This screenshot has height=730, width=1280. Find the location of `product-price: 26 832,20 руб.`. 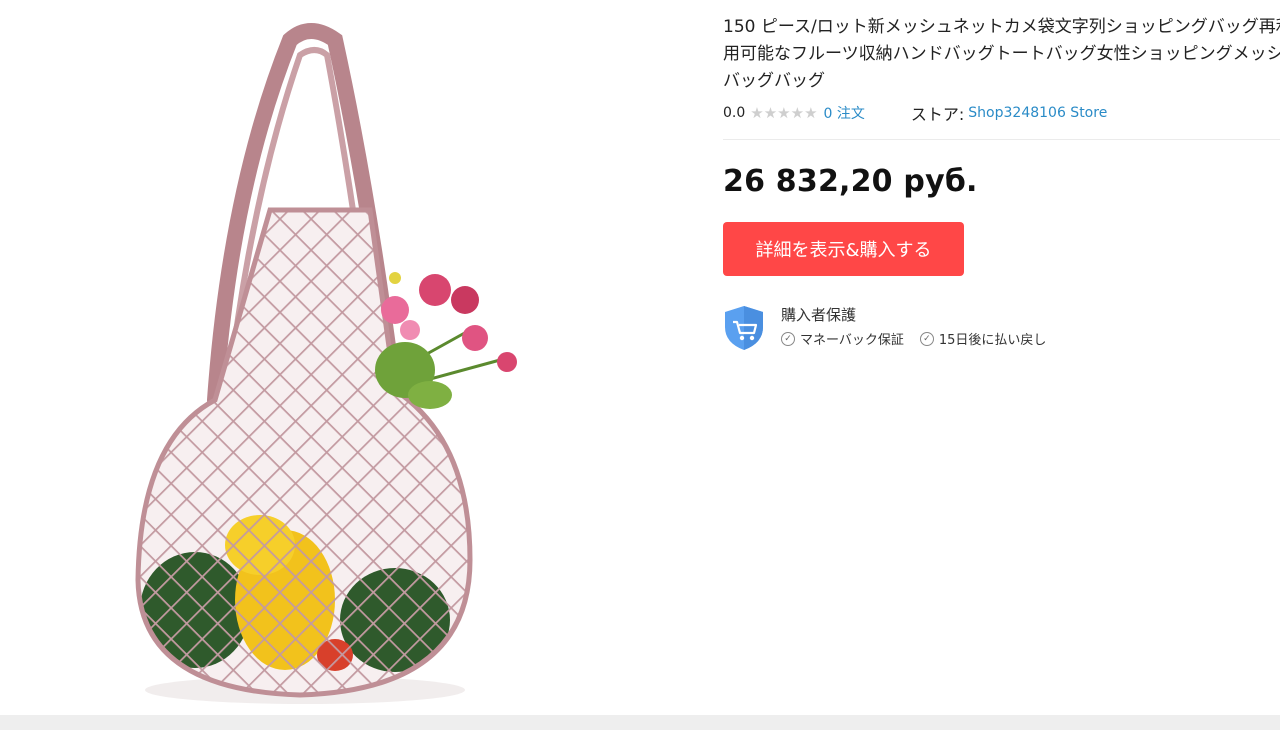

product-price: 26 832,20 руб. is located at coordinates (850, 181).